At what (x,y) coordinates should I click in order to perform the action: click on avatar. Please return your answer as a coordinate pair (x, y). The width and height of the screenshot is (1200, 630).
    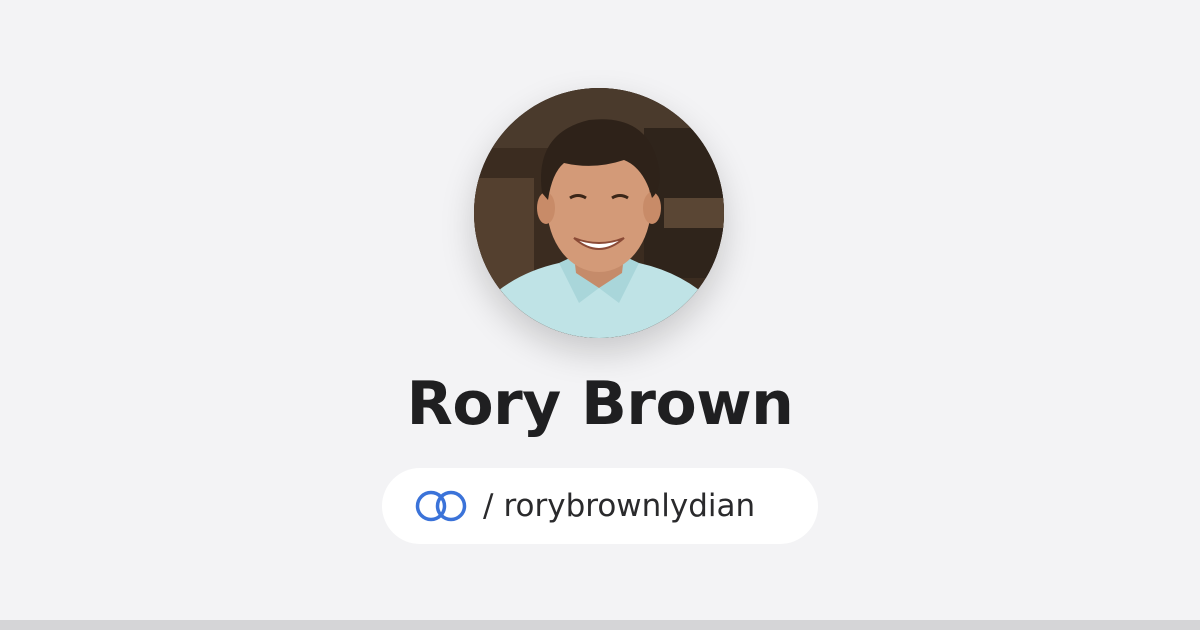
    Looking at the image, I should click on (599, 213).